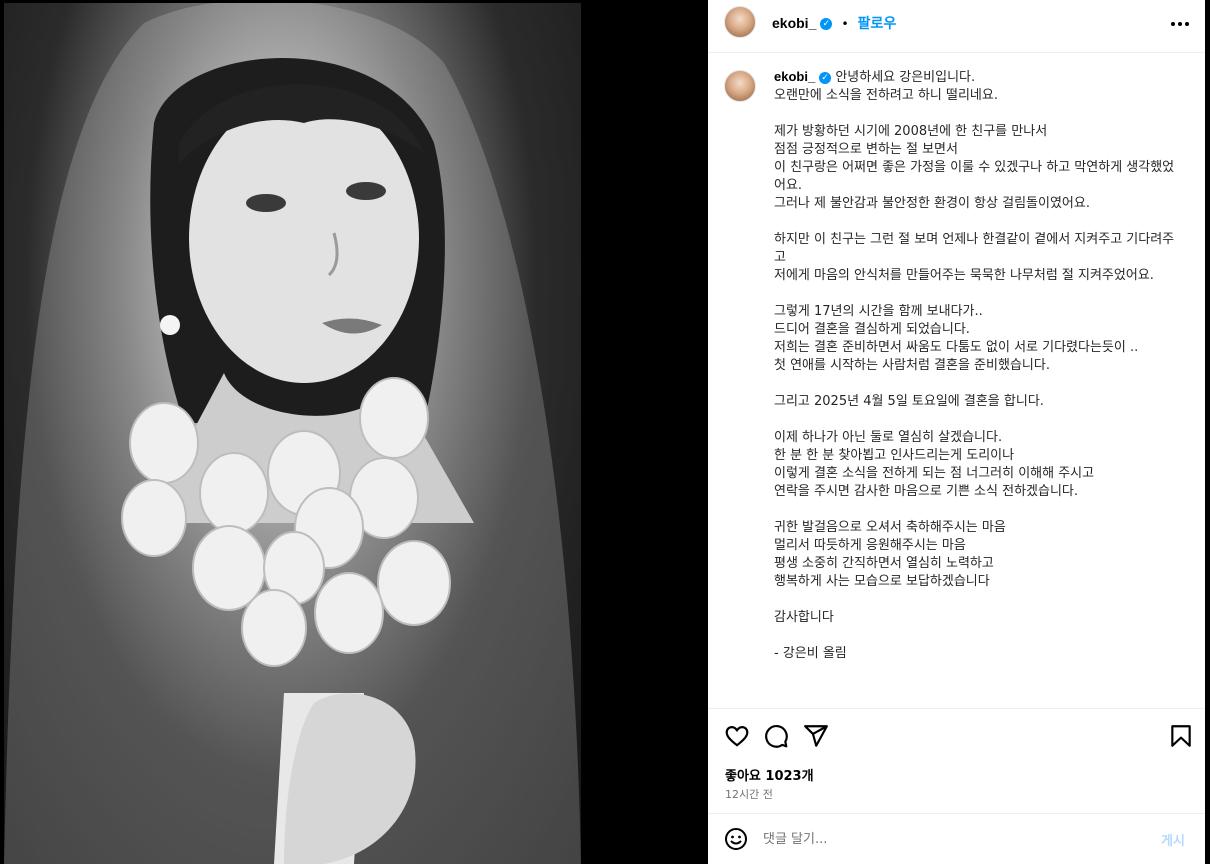 The height and width of the screenshot is (864, 1210). What do you see at coordinates (794, 76) in the screenshot?
I see `caption-username: ekobi_` at bounding box center [794, 76].